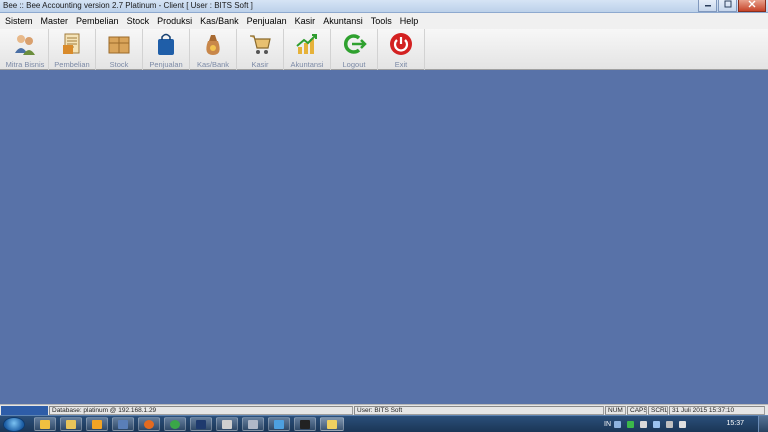  I want to click on akuntansi-button: Akuntansi, so click(307, 49).